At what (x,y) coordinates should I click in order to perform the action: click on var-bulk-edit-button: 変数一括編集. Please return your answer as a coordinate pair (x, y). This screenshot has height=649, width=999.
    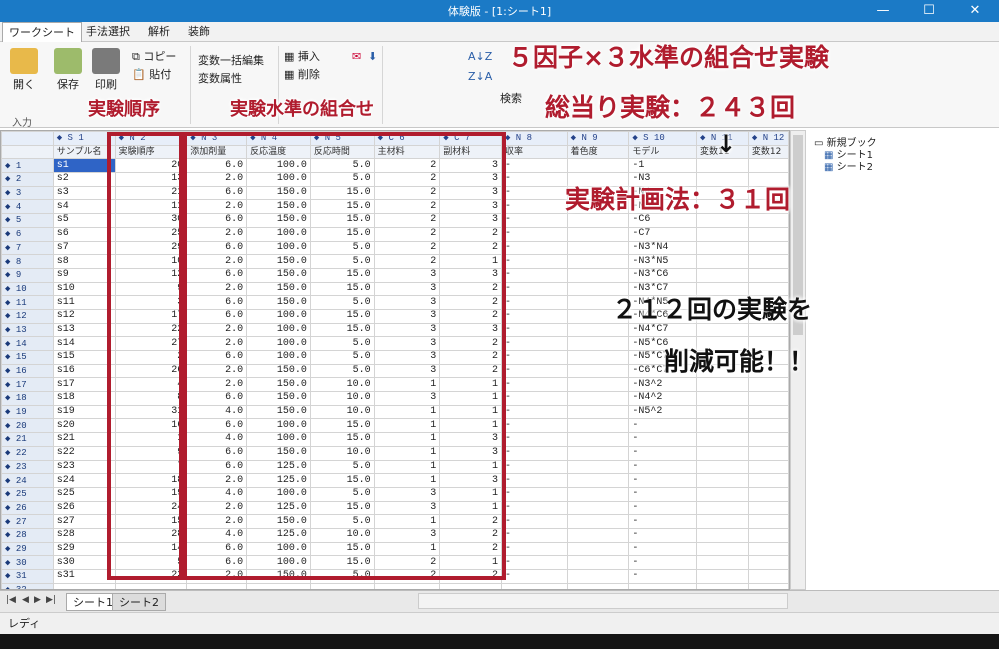
    Looking at the image, I should click on (231, 60).